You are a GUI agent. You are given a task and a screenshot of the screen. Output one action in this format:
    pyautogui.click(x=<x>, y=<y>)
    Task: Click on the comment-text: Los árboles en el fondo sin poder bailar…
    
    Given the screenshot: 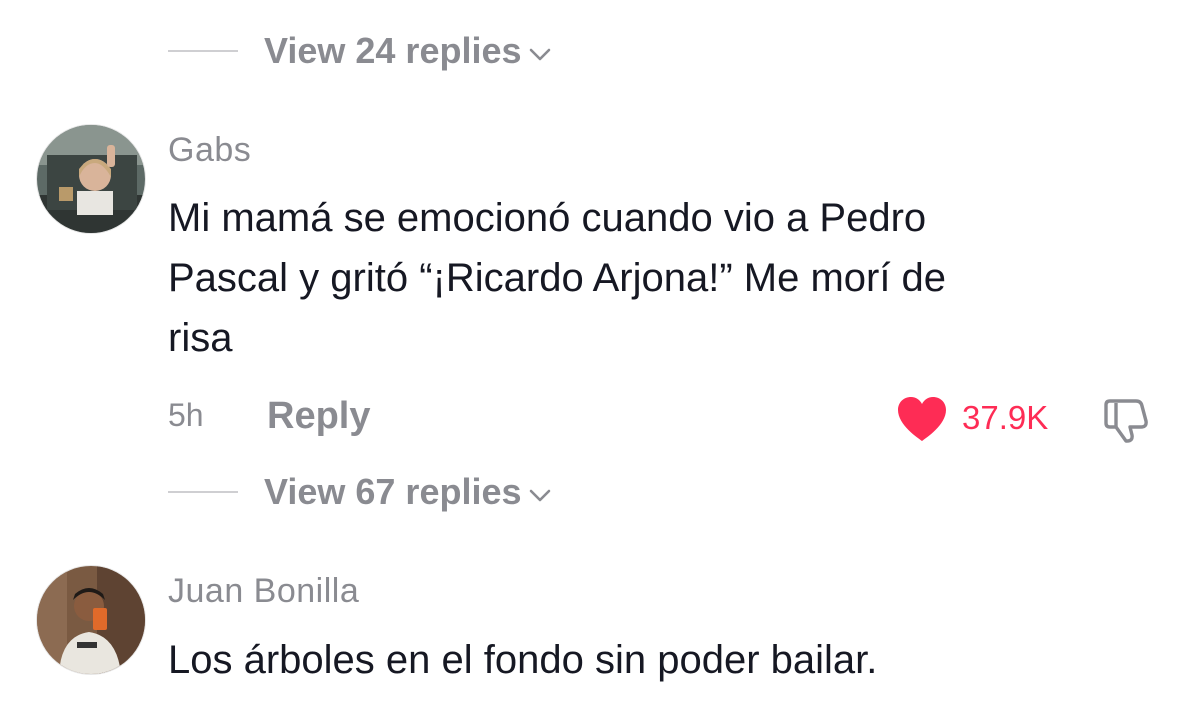 What is the action you would take?
    pyautogui.click(x=523, y=660)
    